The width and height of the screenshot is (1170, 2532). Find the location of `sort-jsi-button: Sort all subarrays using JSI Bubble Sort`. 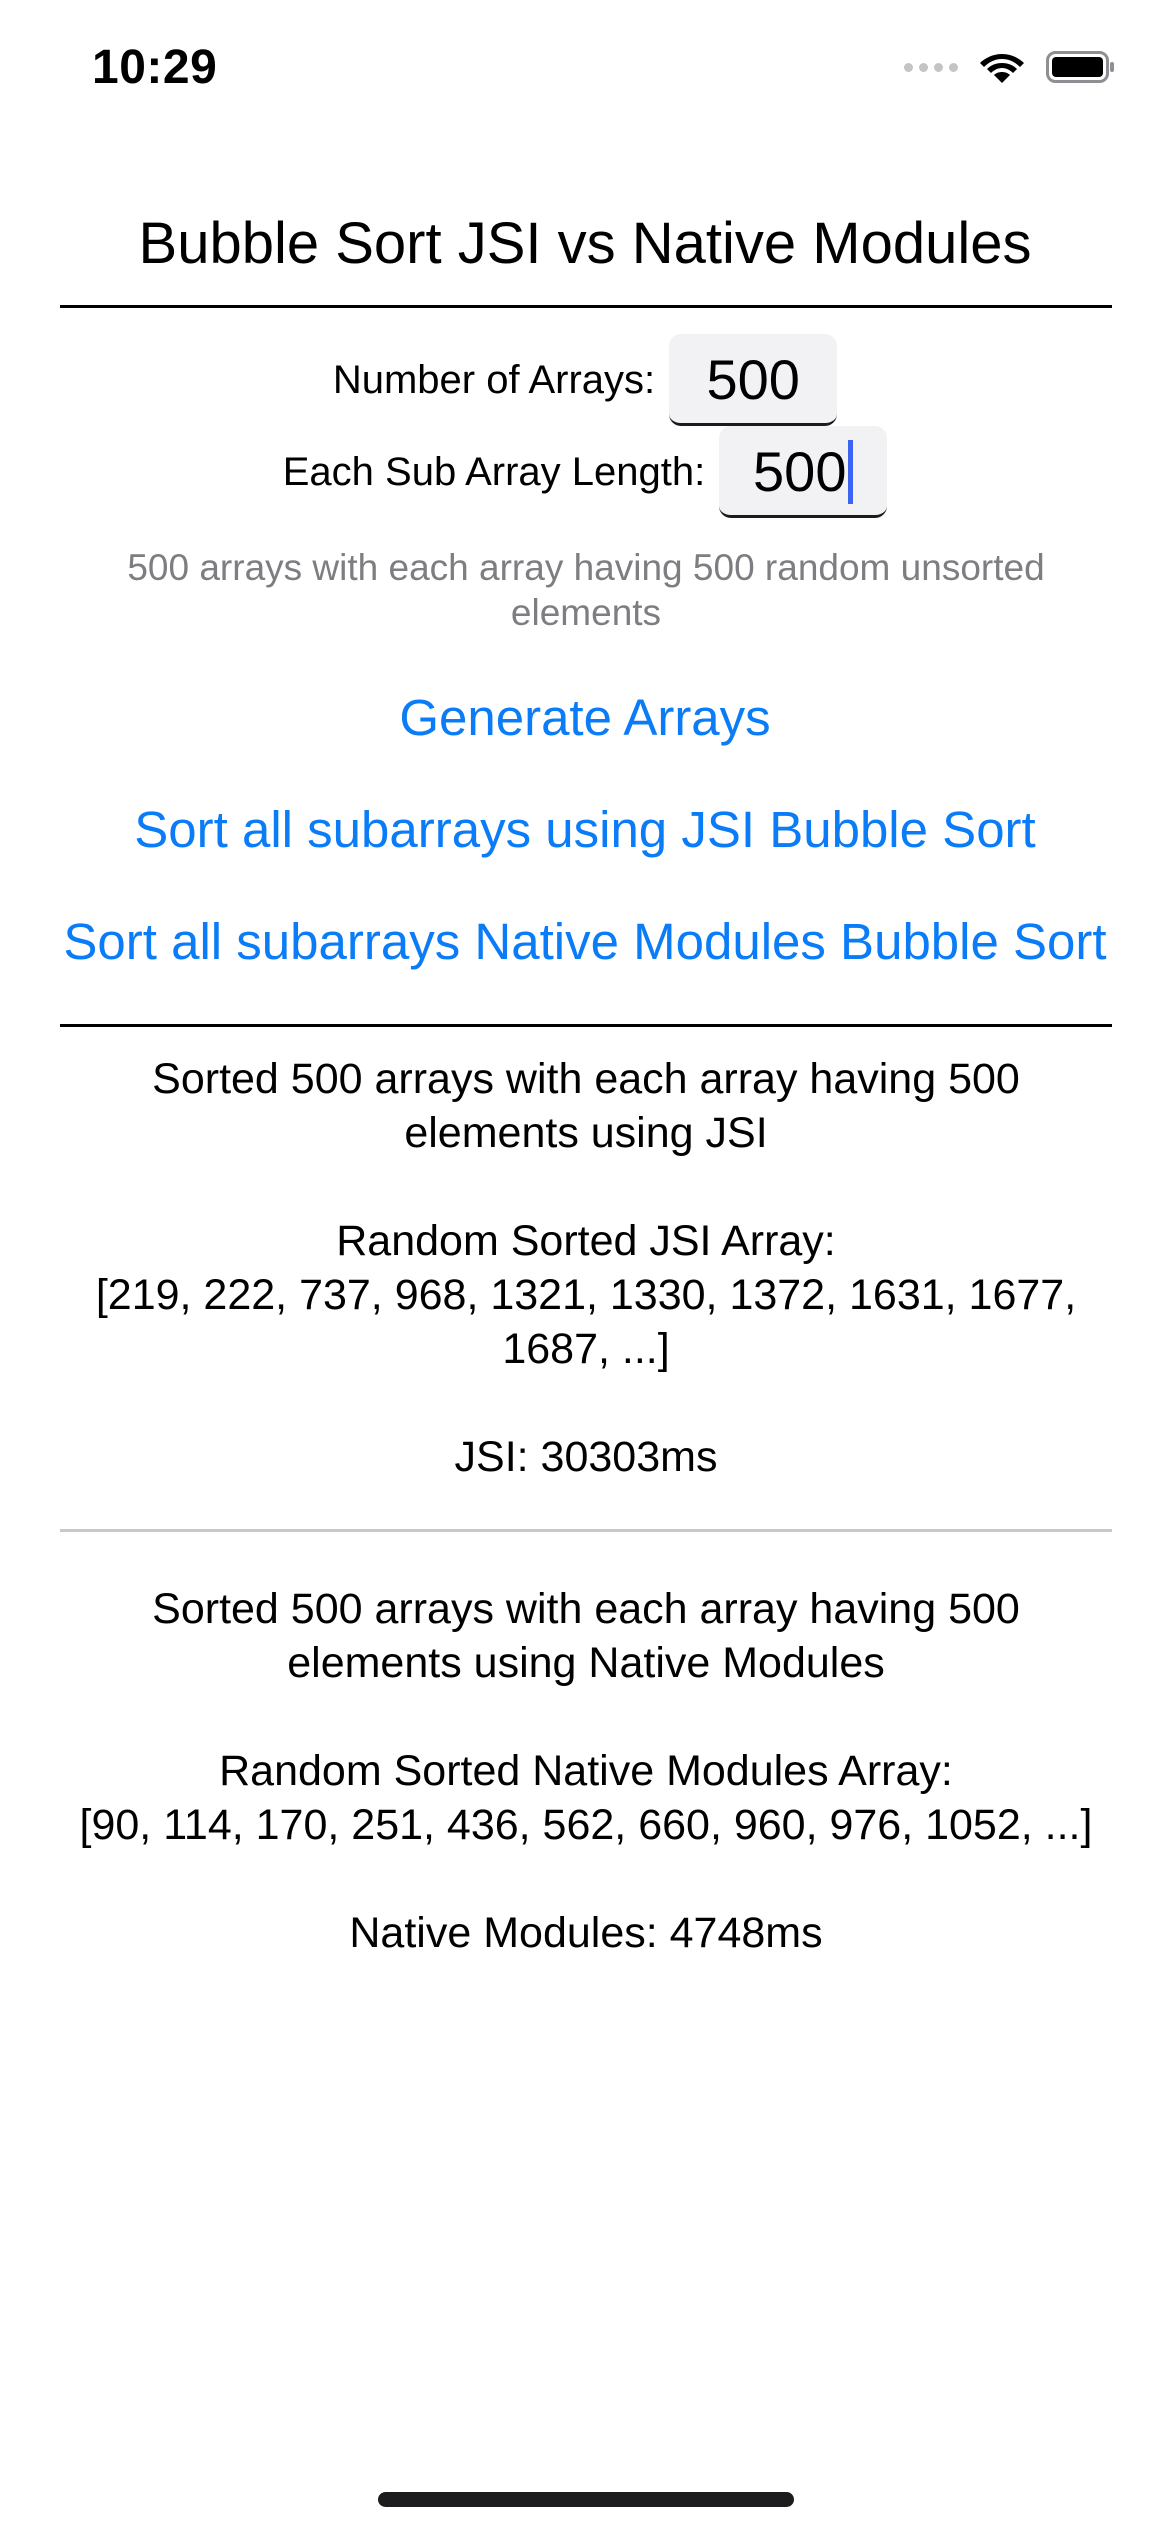

sort-jsi-button: Sort all subarrays using JSI Bubble Sort is located at coordinates (585, 829).